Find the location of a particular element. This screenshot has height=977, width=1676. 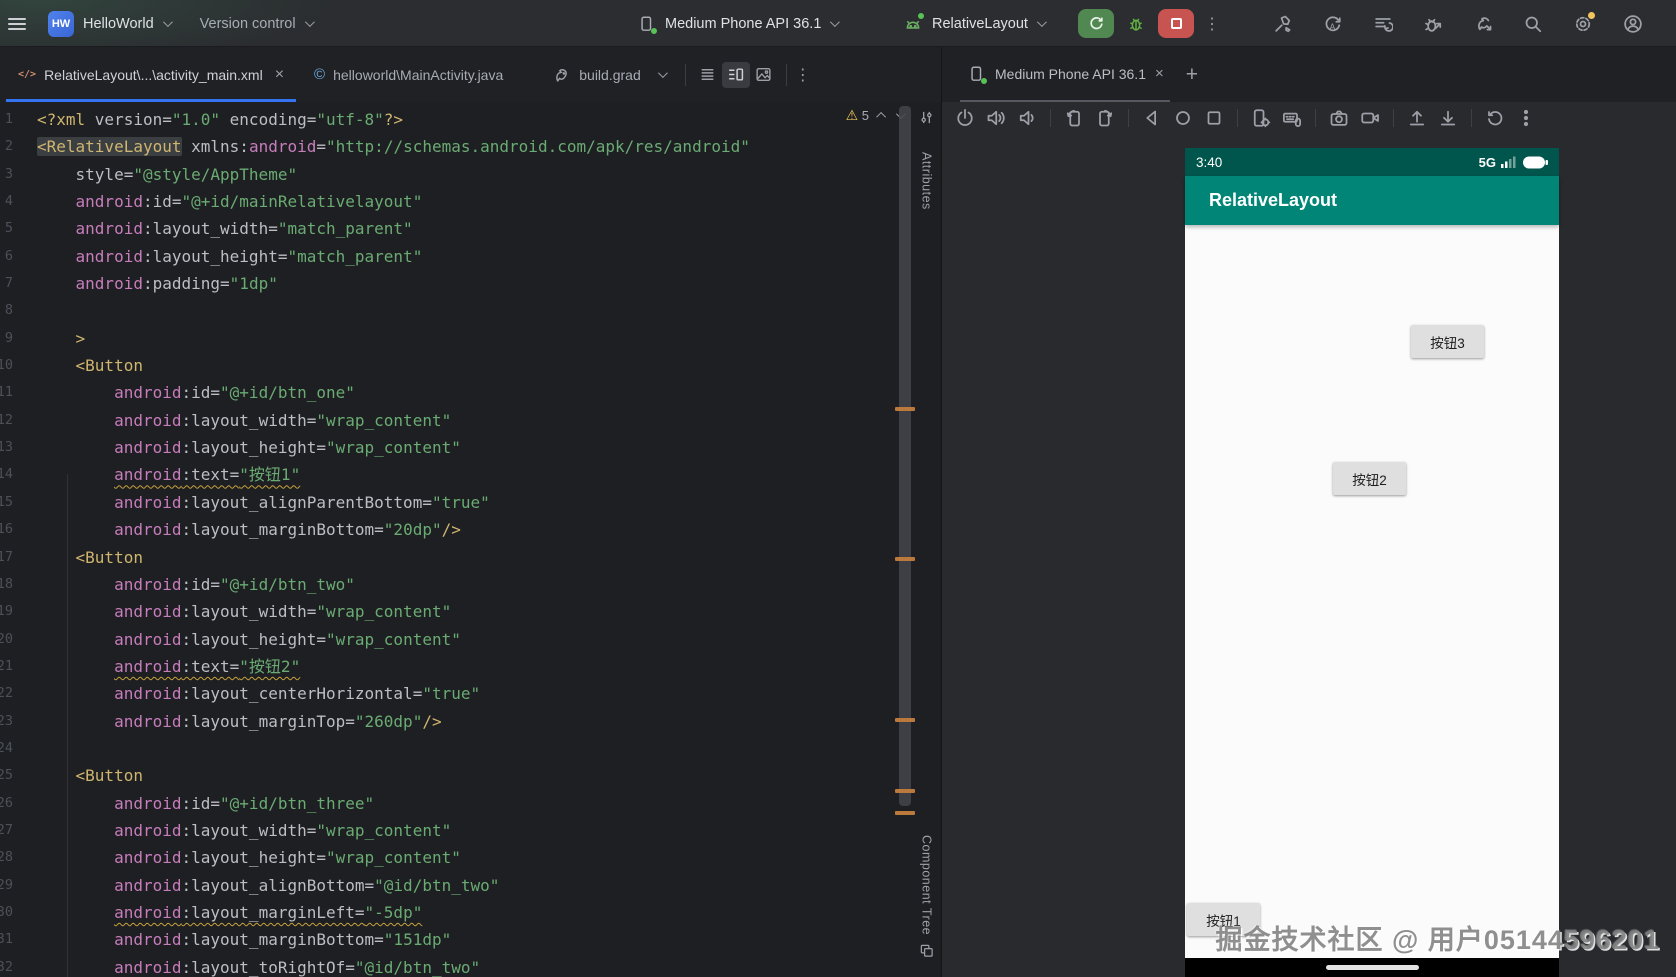

code-line: 17 <Button is located at coordinates (375, 557).